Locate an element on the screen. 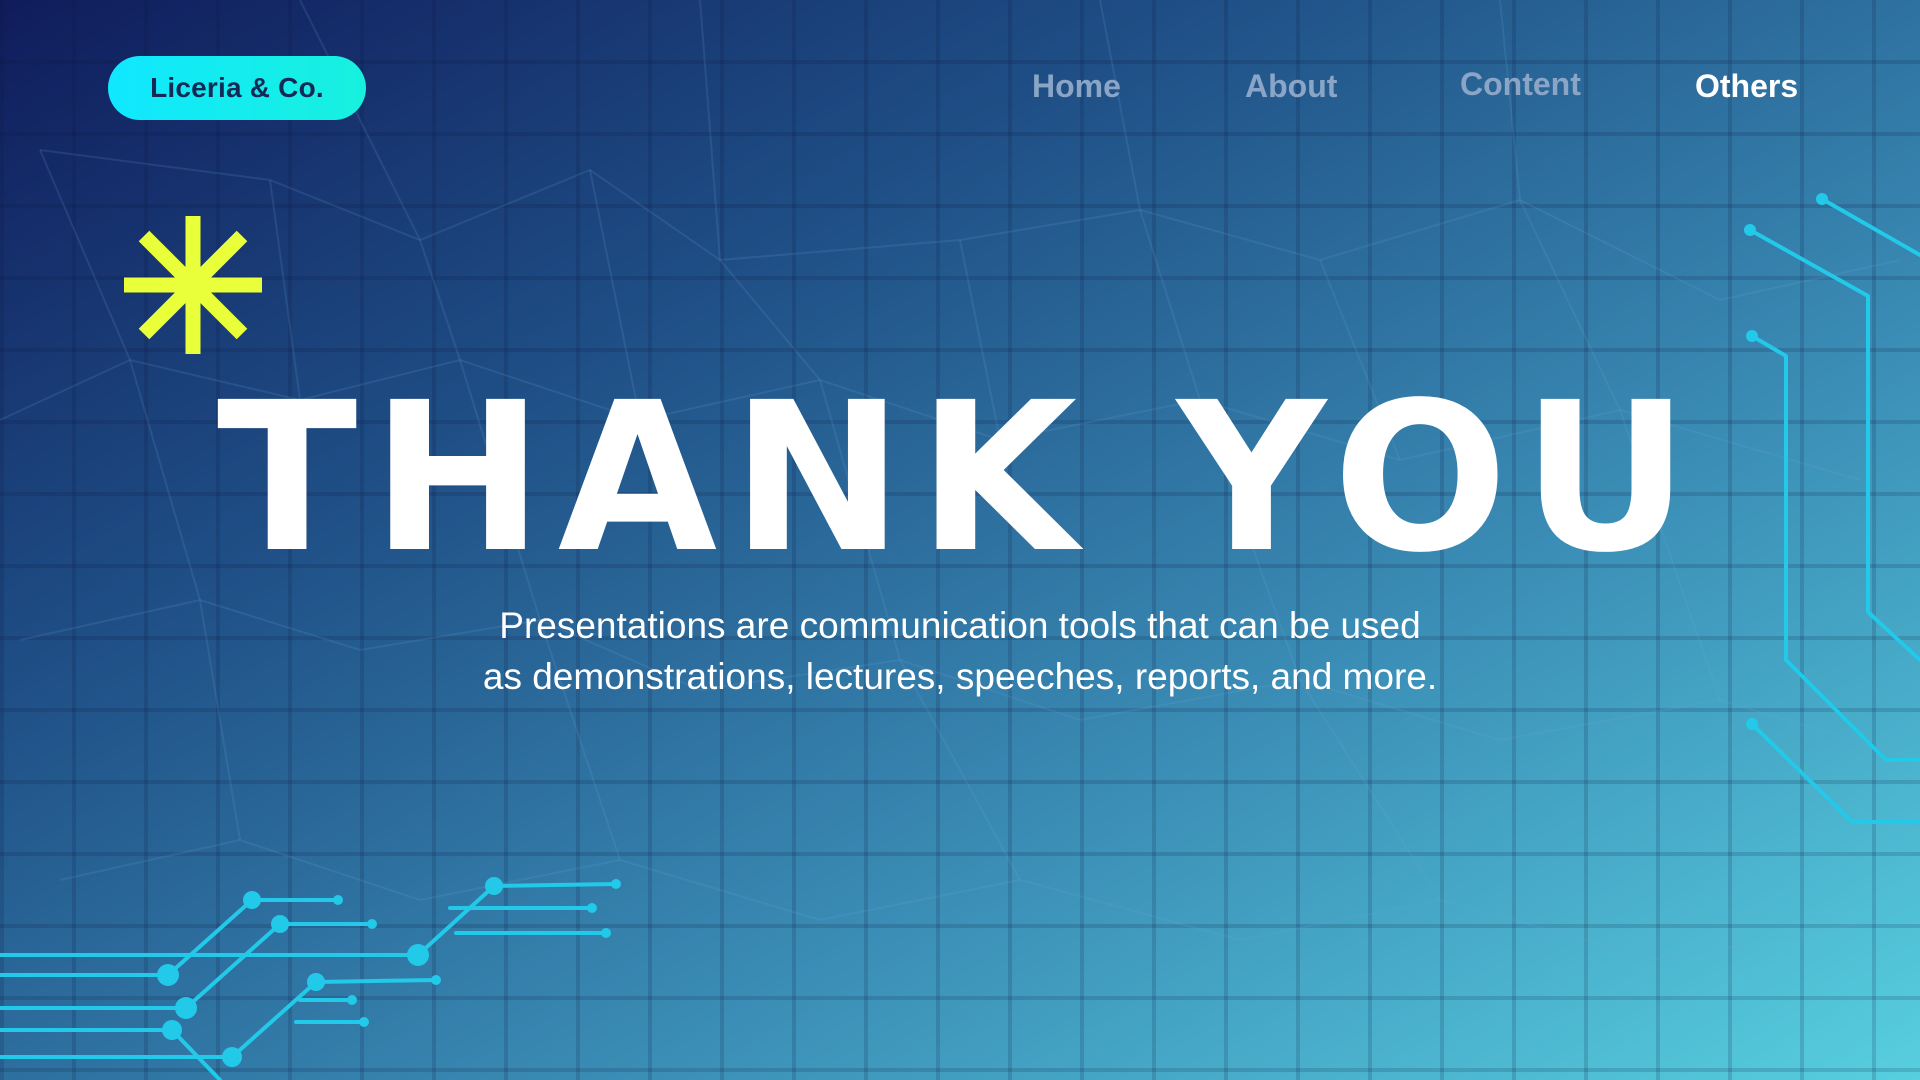 The height and width of the screenshot is (1080, 1920). nav-item-content: Content is located at coordinates (1520, 84).